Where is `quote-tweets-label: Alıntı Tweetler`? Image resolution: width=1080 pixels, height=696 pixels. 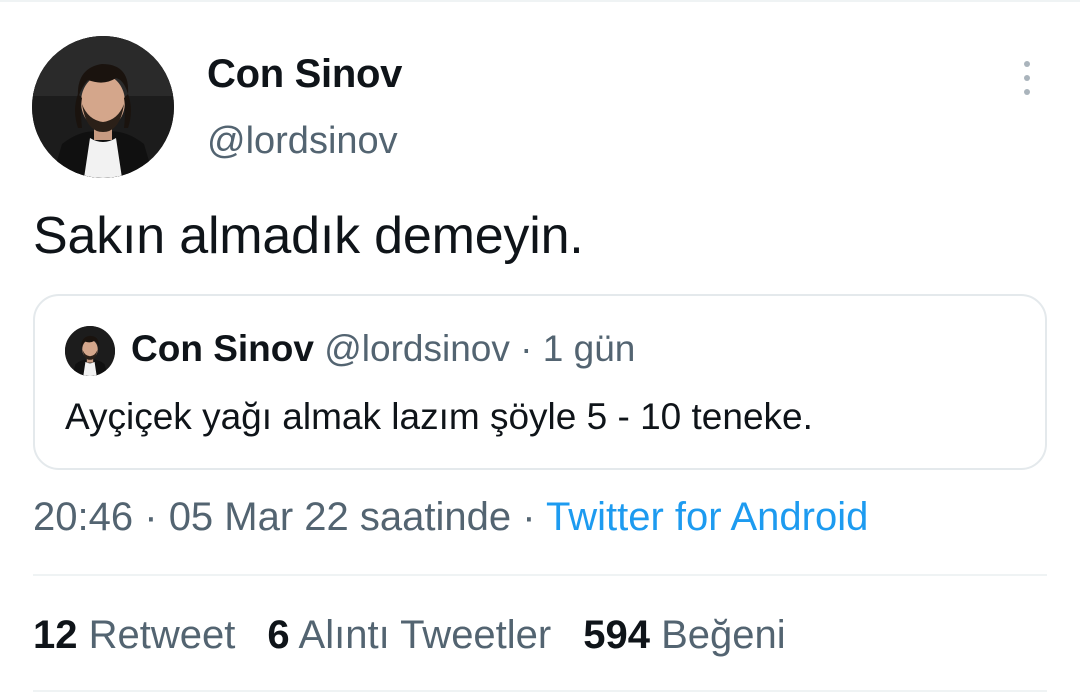
quote-tweets-label: Alıntı Tweetler is located at coordinates (425, 635).